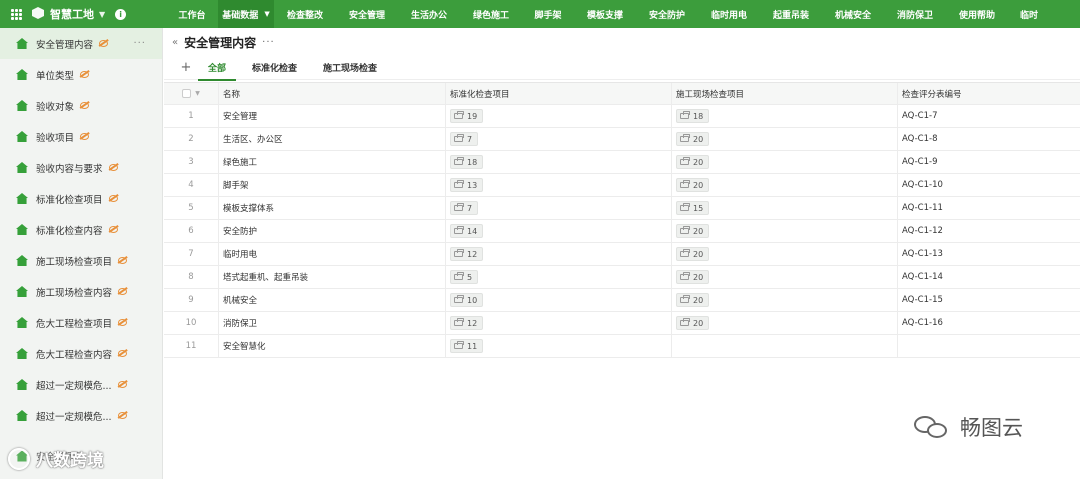 The height and width of the screenshot is (479, 1080). Describe the element at coordinates (988, 323) in the screenshot. I see `score-table-code-cell: AQ-C1-16` at that location.